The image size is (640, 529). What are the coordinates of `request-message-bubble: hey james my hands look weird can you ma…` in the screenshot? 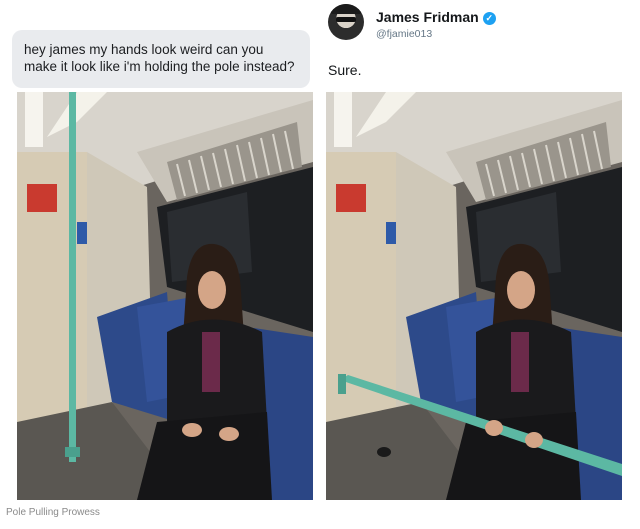 It's located at (161, 59).